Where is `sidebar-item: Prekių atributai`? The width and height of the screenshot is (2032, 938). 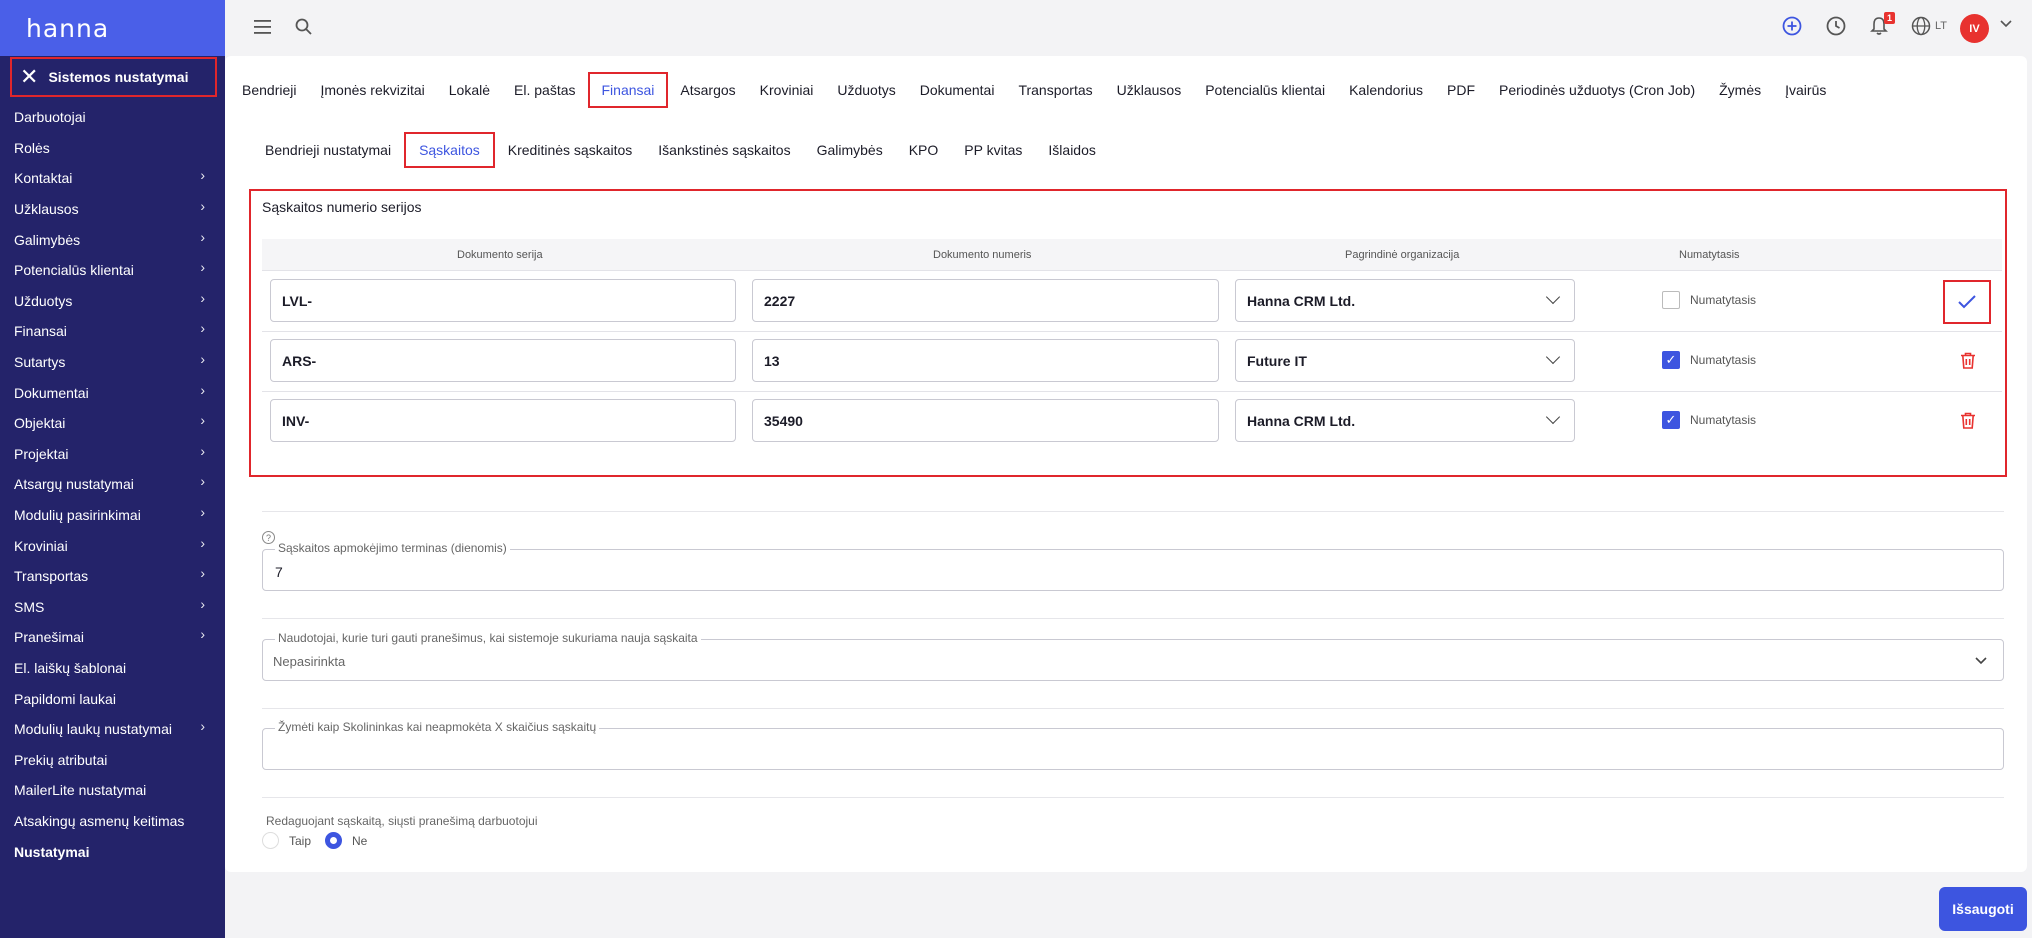
sidebar-item: Prekių atributai is located at coordinates (112, 759).